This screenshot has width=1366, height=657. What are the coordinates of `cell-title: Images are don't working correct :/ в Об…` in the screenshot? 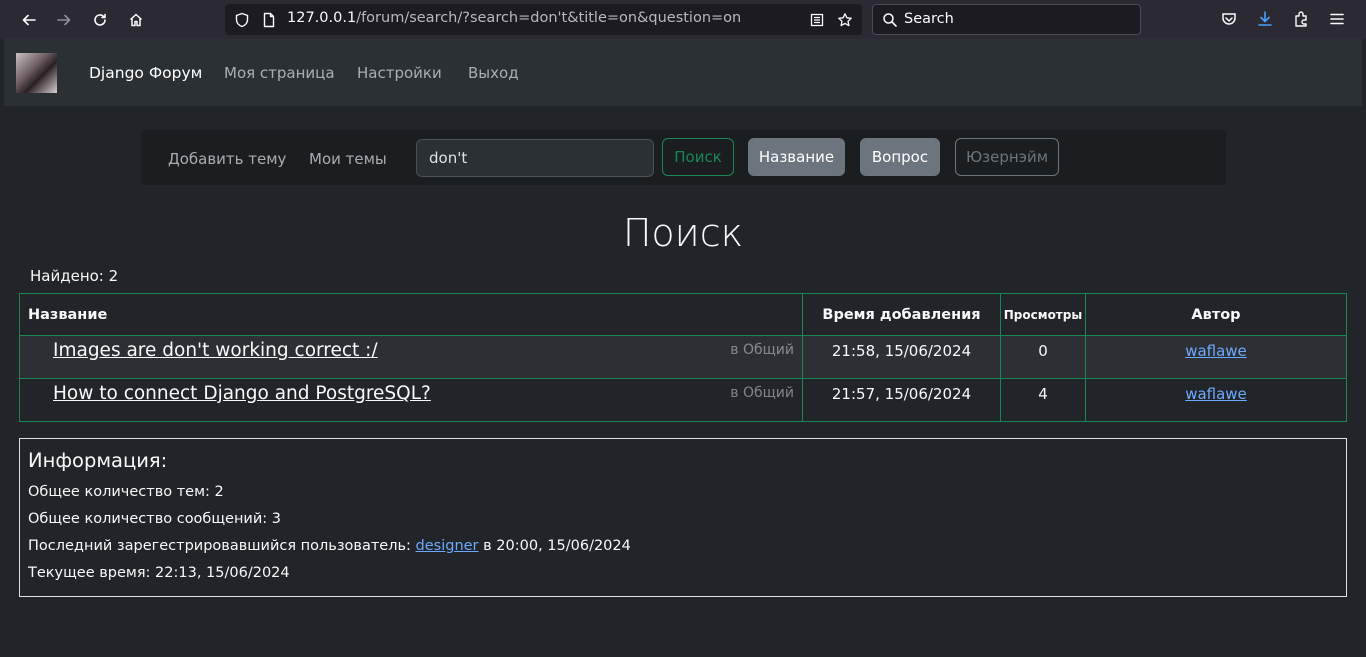 It's located at (411, 357).